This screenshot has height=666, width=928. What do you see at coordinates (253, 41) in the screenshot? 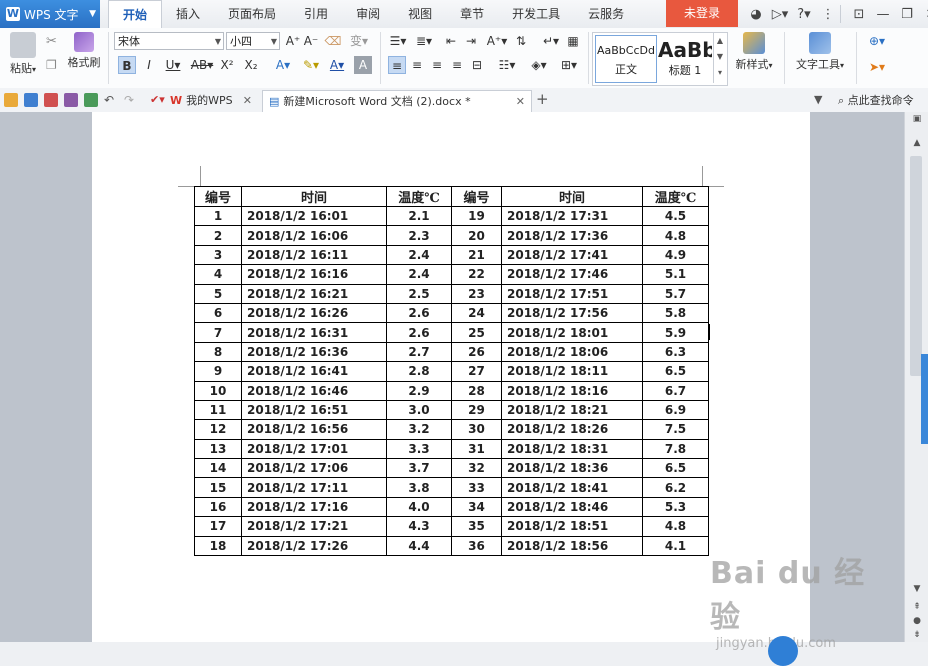
I see `font-size-combo: 小四 ▼` at bounding box center [253, 41].